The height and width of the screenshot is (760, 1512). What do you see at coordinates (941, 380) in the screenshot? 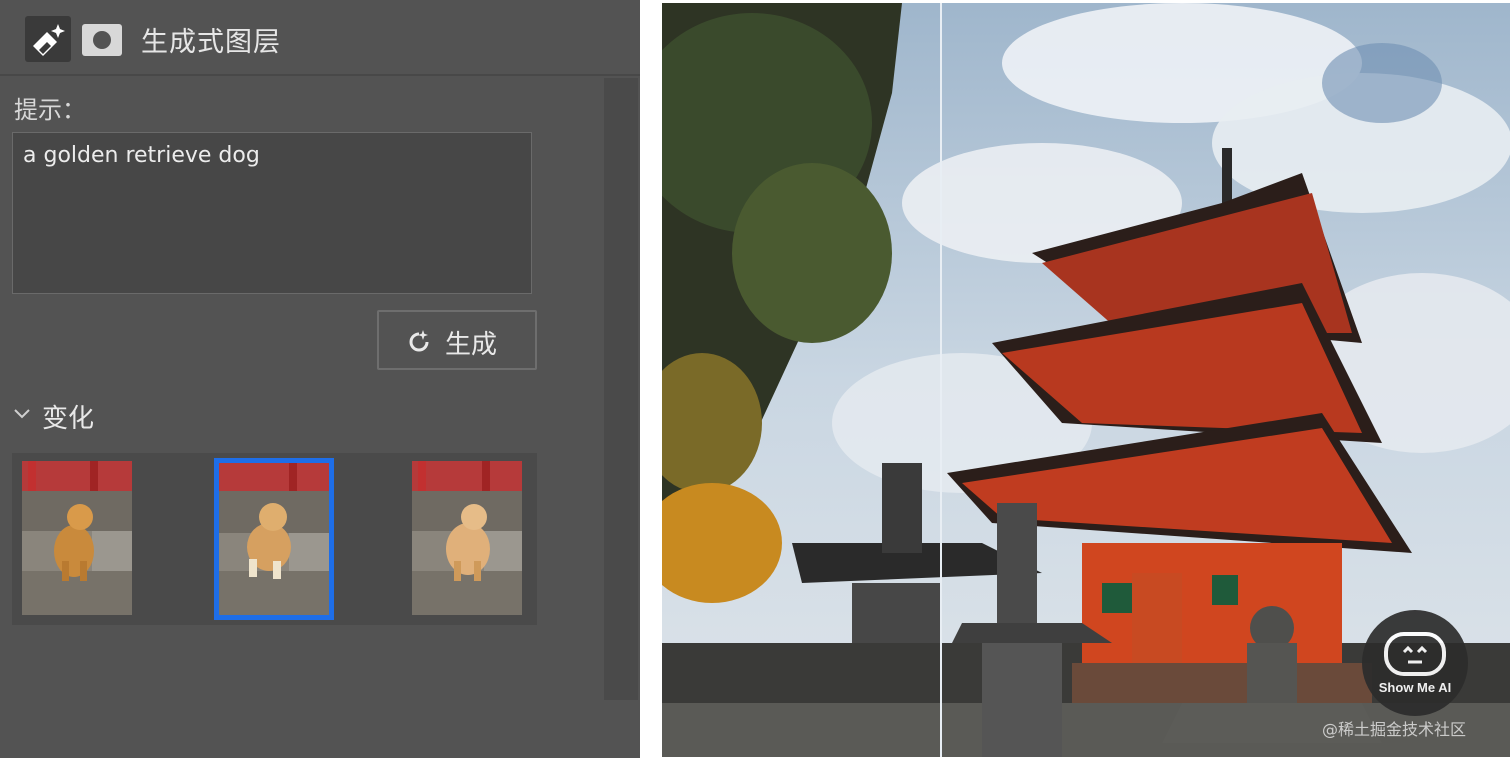
I see `before-after-divider` at bounding box center [941, 380].